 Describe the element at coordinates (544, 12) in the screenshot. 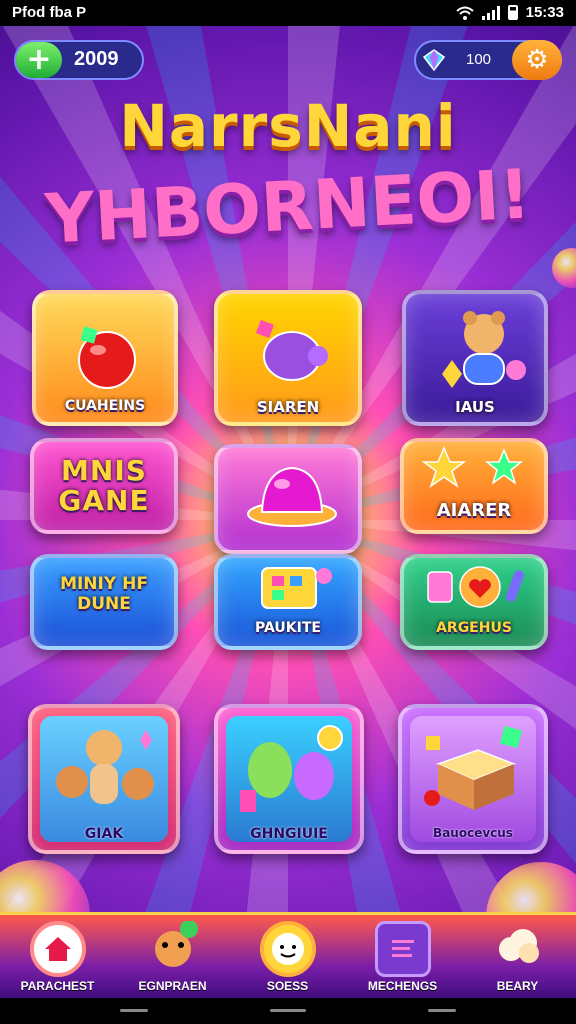

I see `status-time: 15:33` at that location.